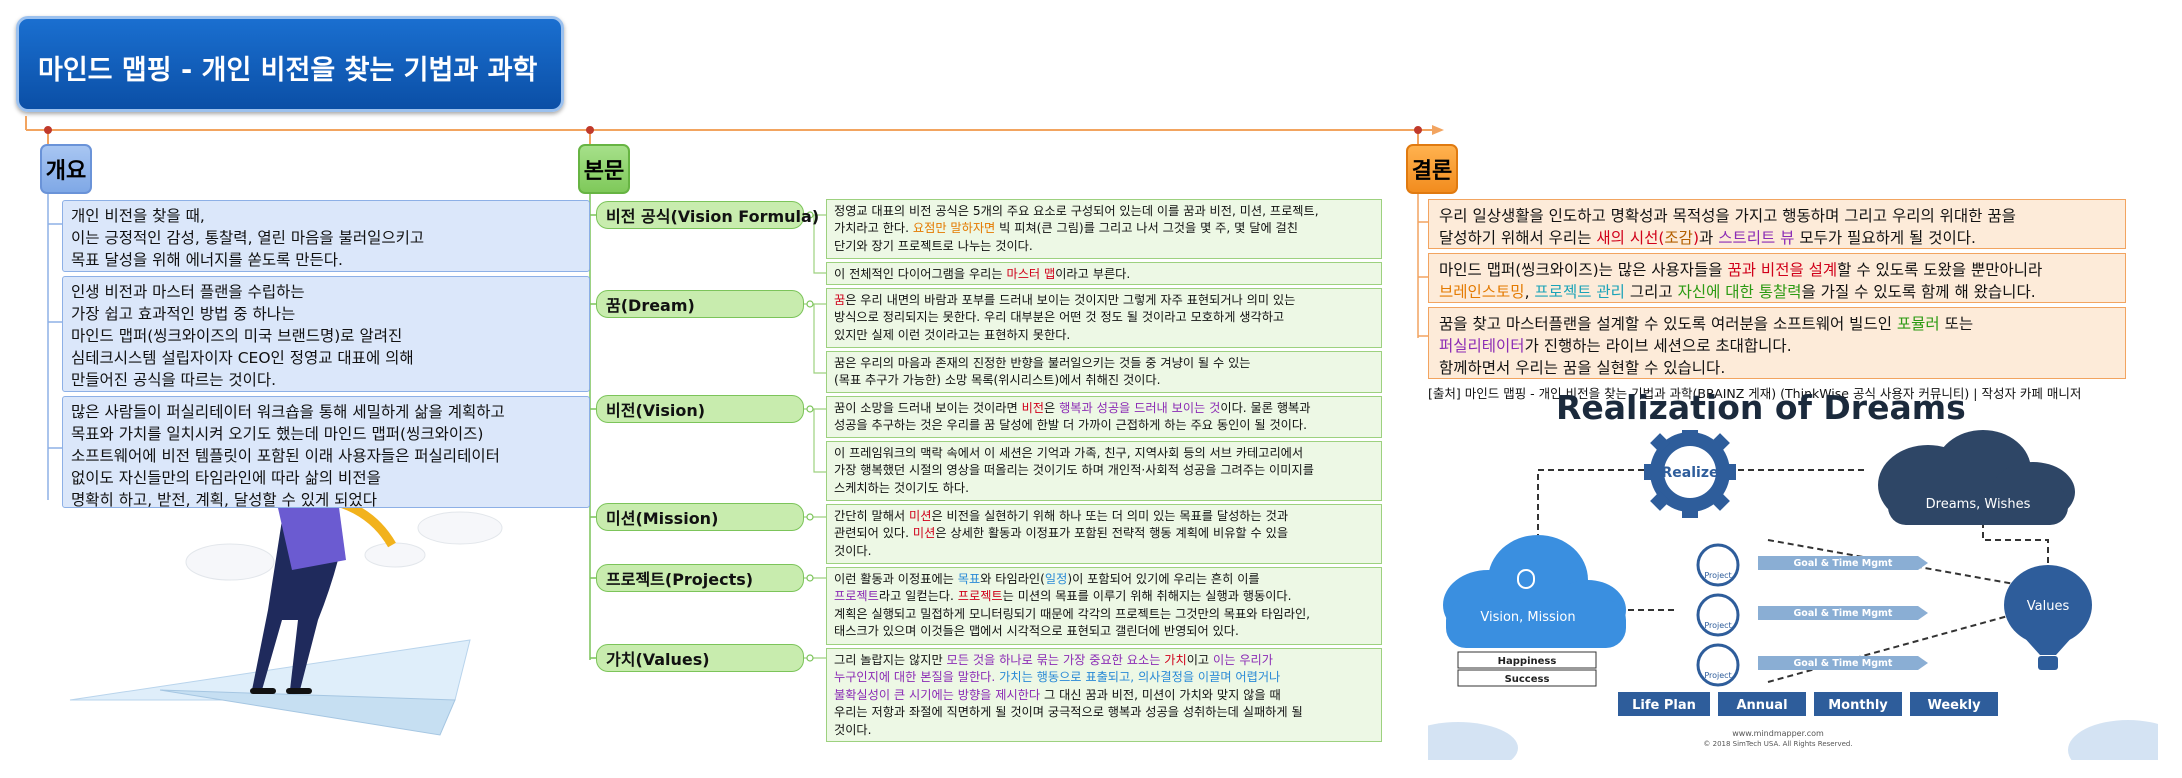  I want to click on vision-label: Vision, Mission, so click(1527, 617).